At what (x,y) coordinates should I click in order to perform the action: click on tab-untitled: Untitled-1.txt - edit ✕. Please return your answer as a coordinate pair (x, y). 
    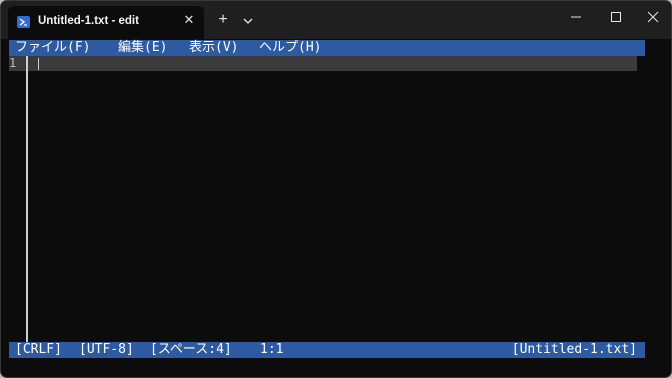
    Looking at the image, I should click on (106, 22).